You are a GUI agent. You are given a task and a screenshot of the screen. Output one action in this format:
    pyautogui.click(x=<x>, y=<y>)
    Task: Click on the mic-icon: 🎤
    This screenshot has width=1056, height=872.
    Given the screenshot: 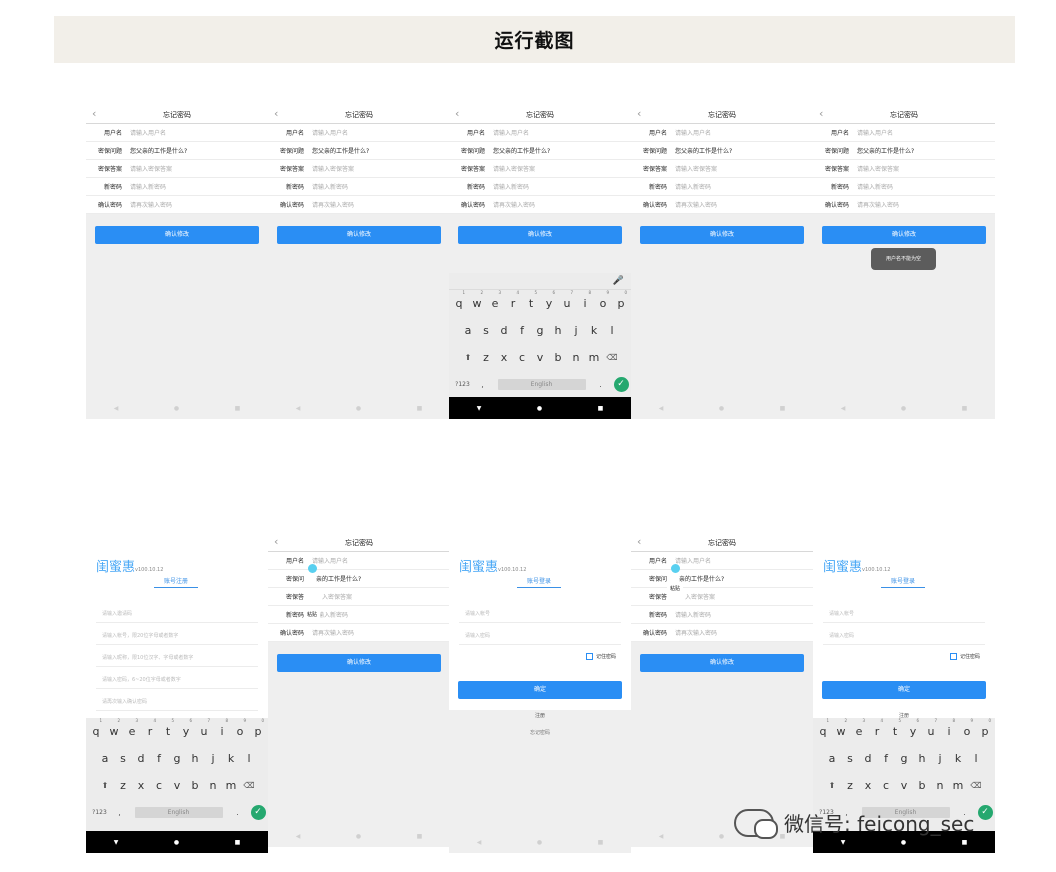 What is the action you would take?
    pyautogui.click(x=618, y=281)
    